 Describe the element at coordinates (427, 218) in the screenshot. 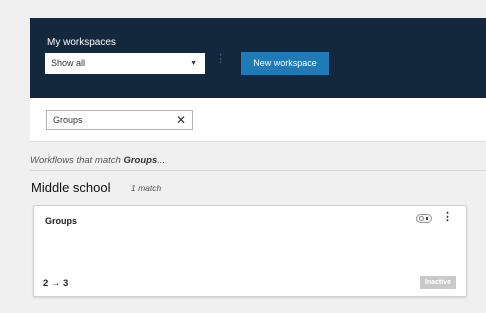

I see `toggle-bar` at that location.